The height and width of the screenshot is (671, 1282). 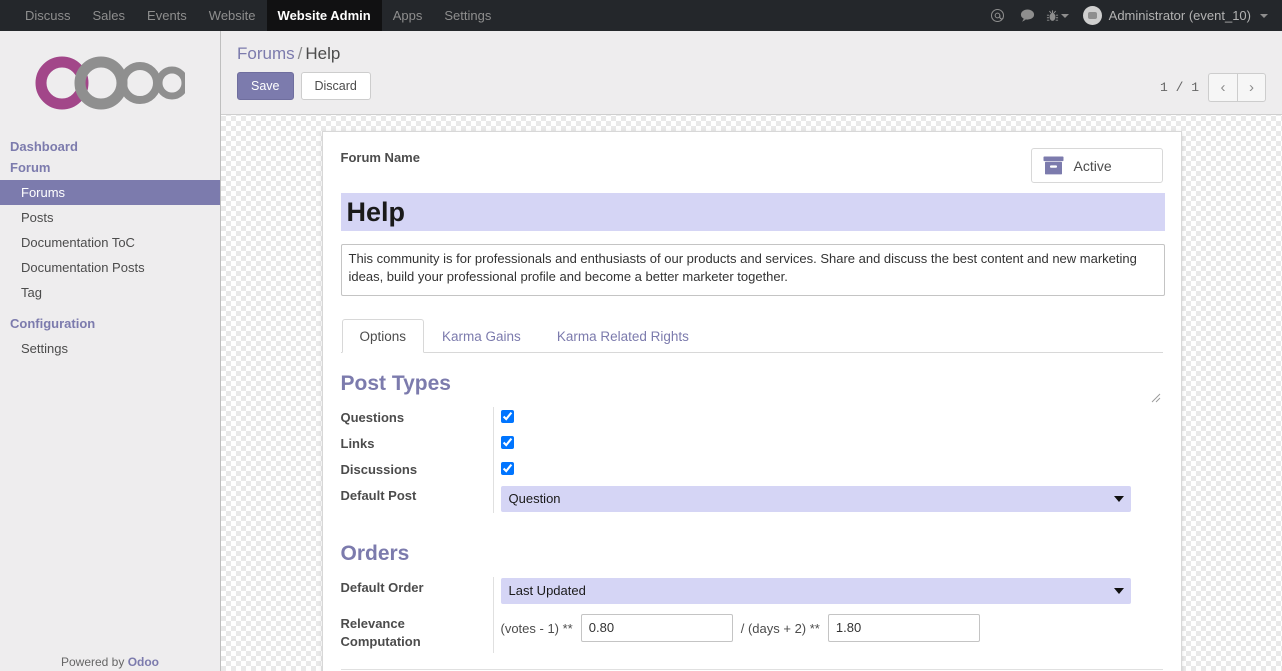 I want to click on sidebar-item-settings: Settings, so click(x=110, y=348).